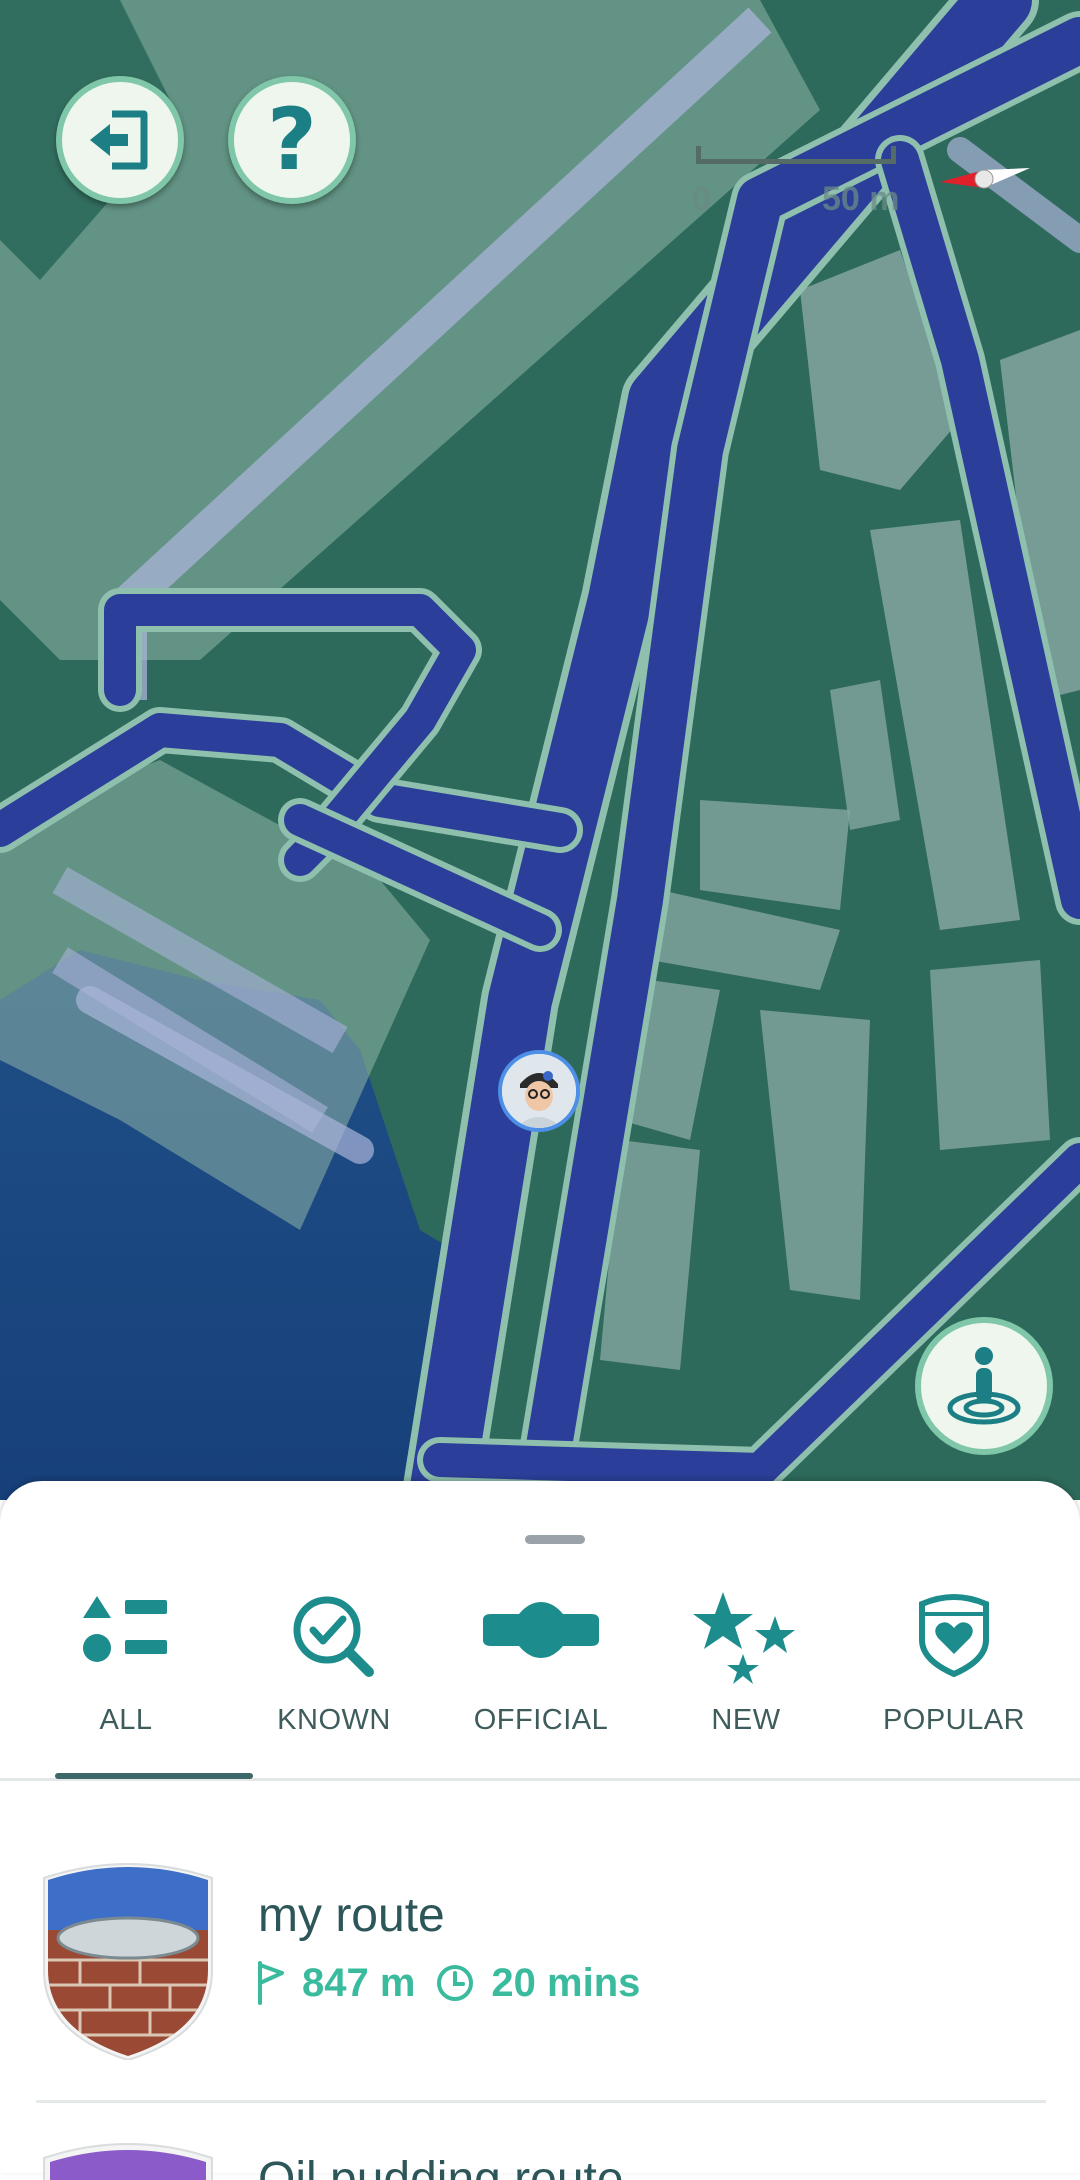 The width and height of the screenshot is (1080, 2180). What do you see at coordinates (744, 1638) in the screenshot?
I see `stars-icon` at bounding box center [744, 1638].